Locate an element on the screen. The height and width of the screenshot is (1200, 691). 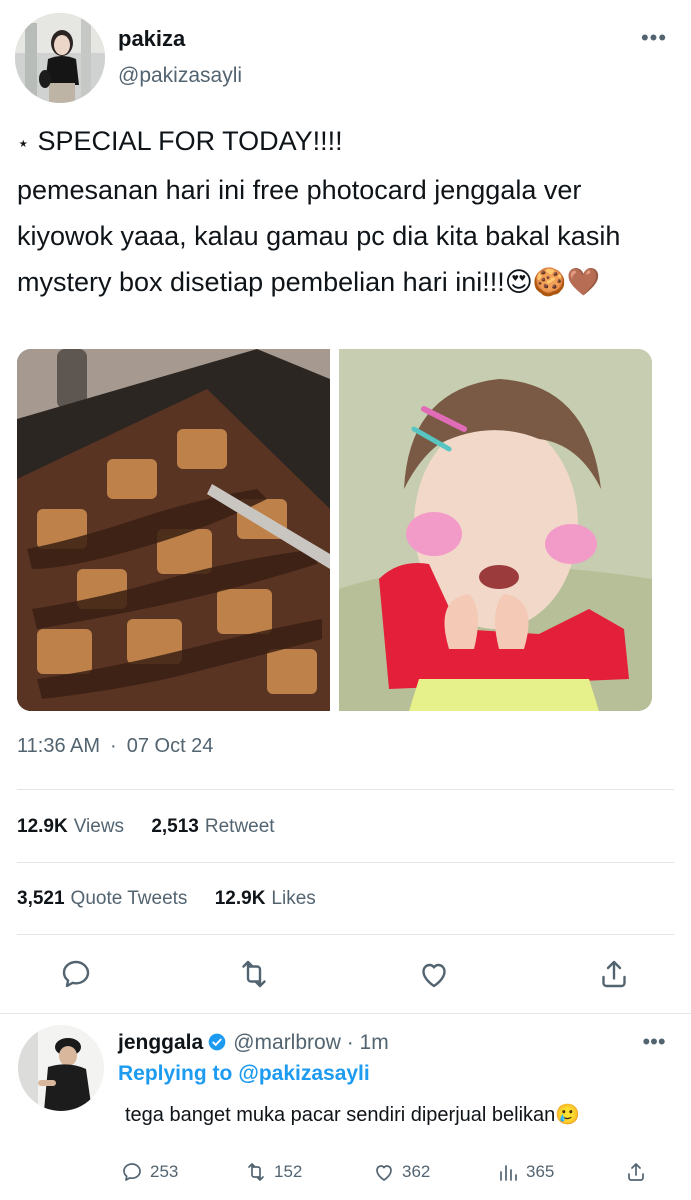
reply-share-button is located at coordinates (639, 1172).